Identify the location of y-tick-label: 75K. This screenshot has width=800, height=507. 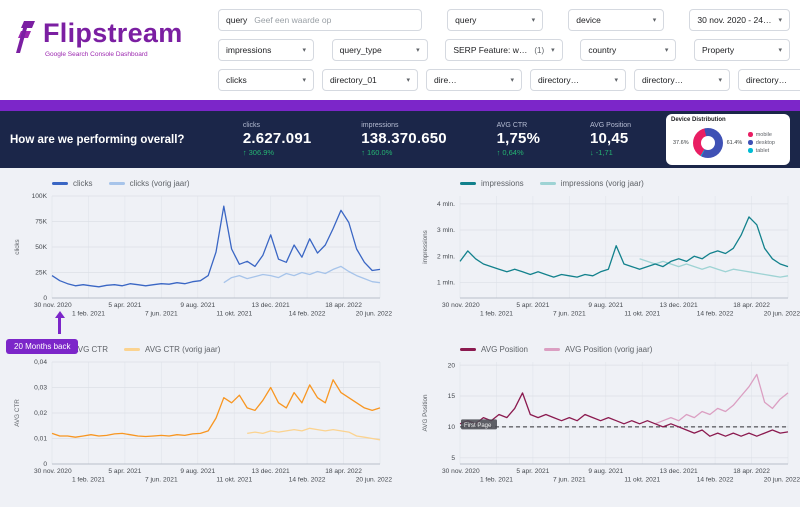
(41, 222).